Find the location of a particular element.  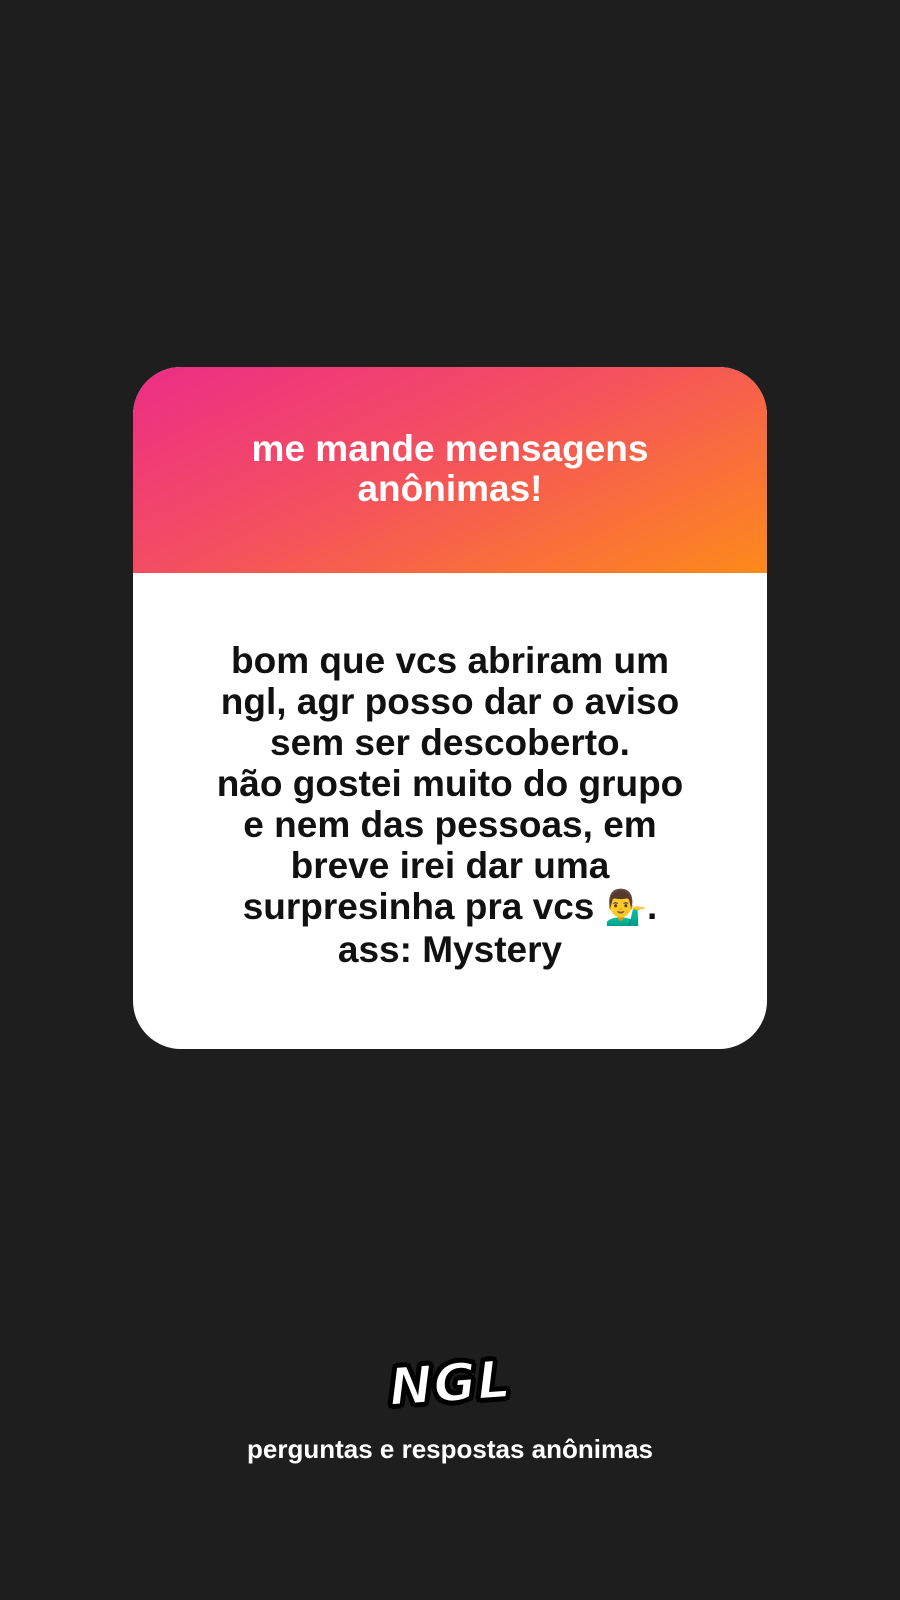

message-punctuation: . is located at coordinates (652, 906).